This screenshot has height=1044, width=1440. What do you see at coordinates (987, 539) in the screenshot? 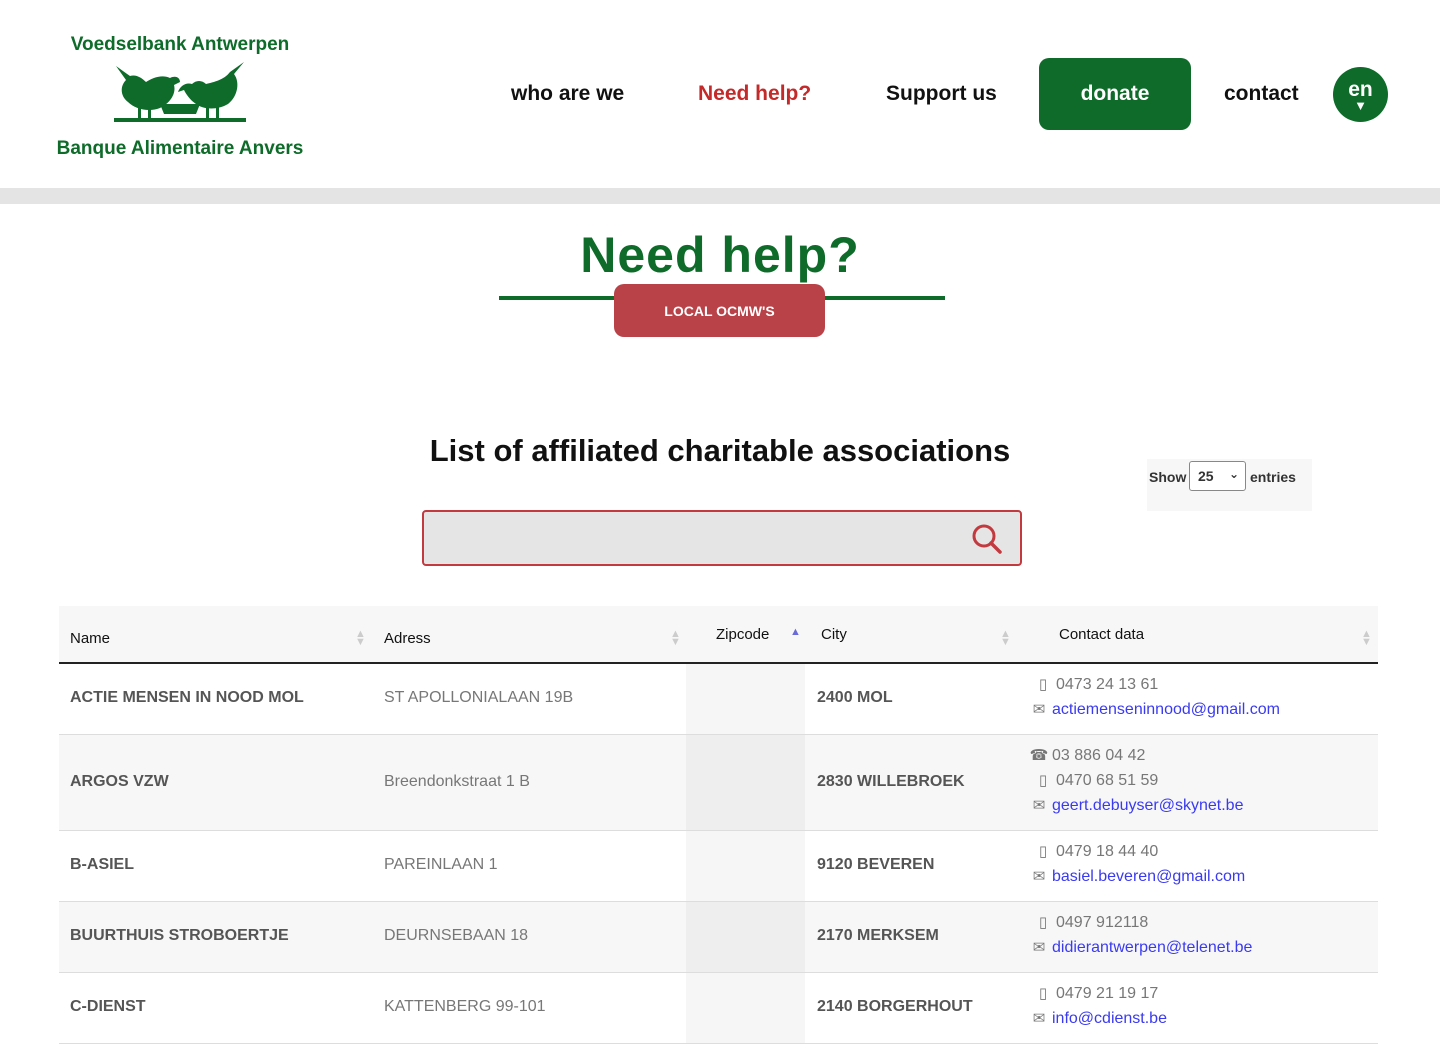
I see `search-icon` at bounding box center [987, 539].